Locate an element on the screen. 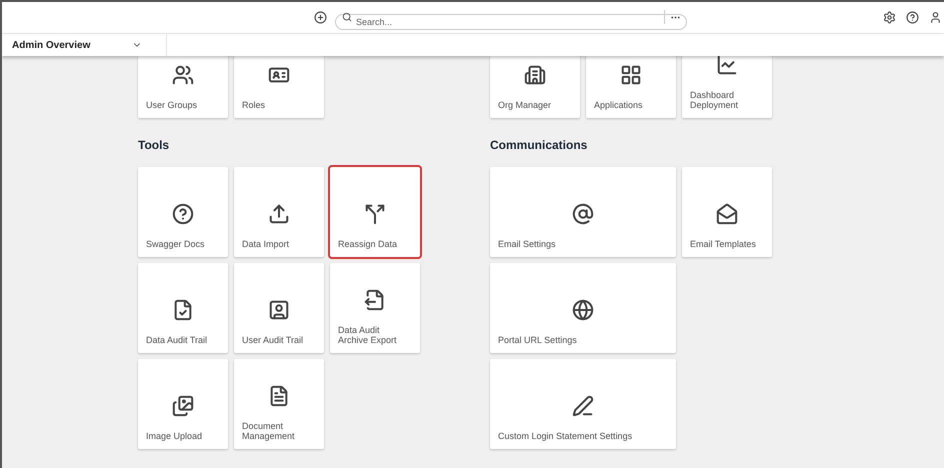 Image resolution: width=944 pixels, height=468 pixels. search-icon is located at coordinates (347, 17).